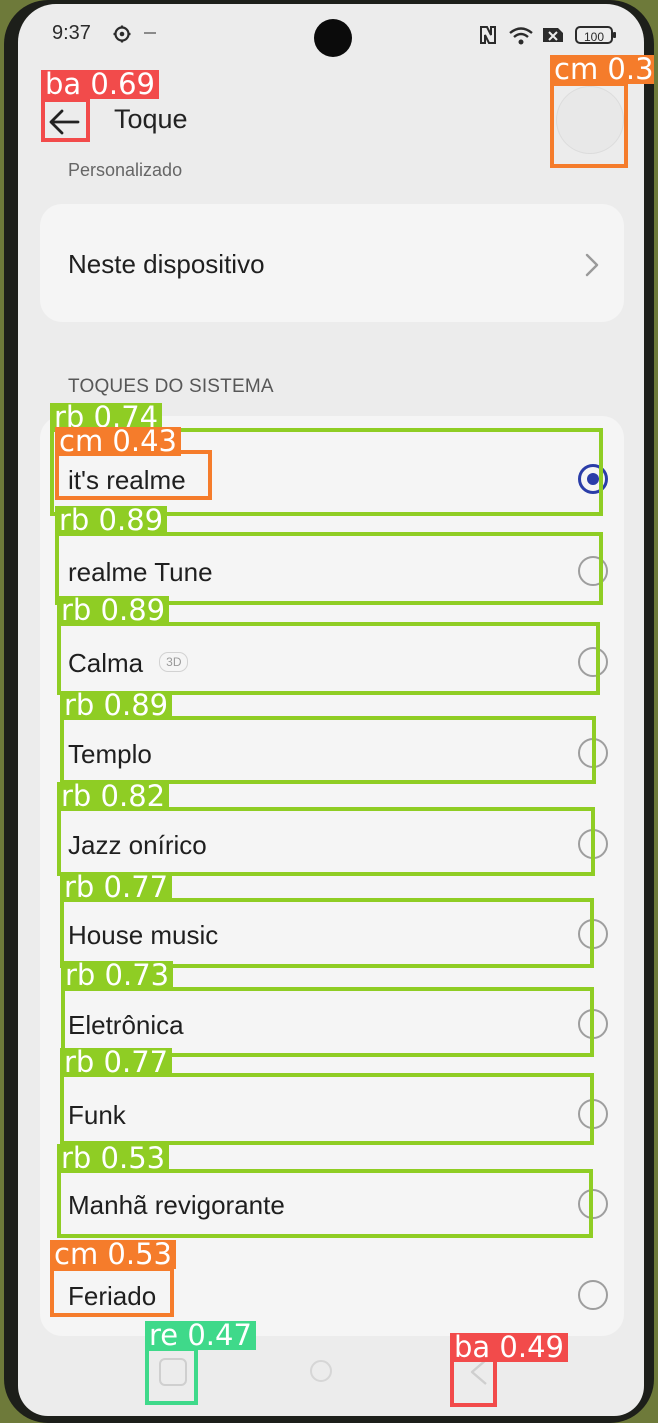  Describe the element at coordinates (117, 975) in the screenshot. I see `detection-tag: rb 0.73` at that location.